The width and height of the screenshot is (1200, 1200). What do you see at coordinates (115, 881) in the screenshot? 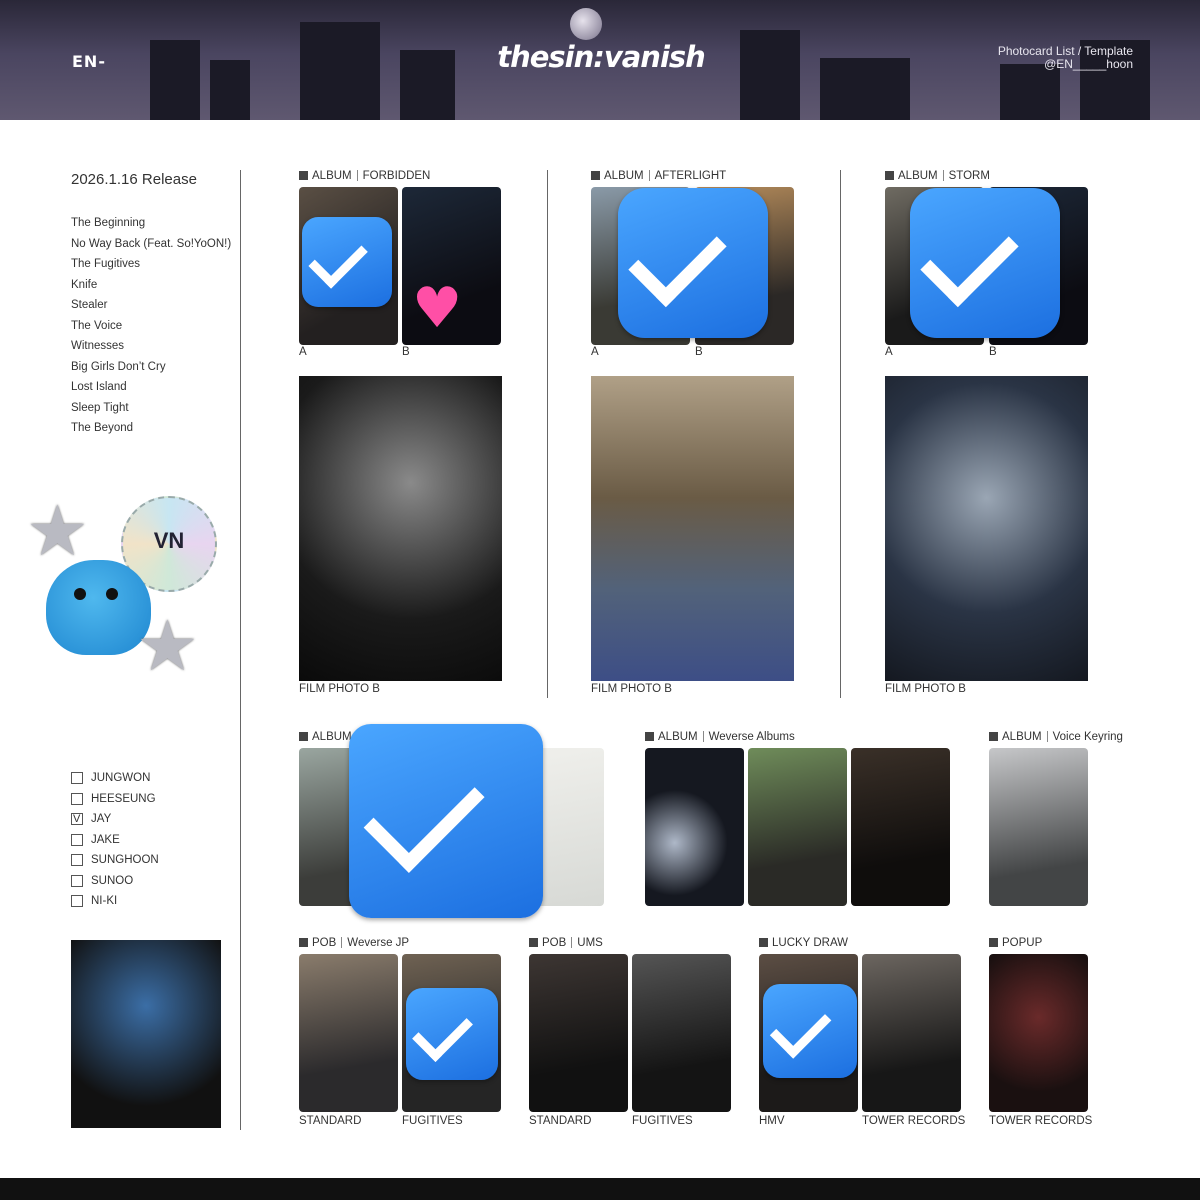
I see `member-item: SUNOO` at bounding box center [115, 881].